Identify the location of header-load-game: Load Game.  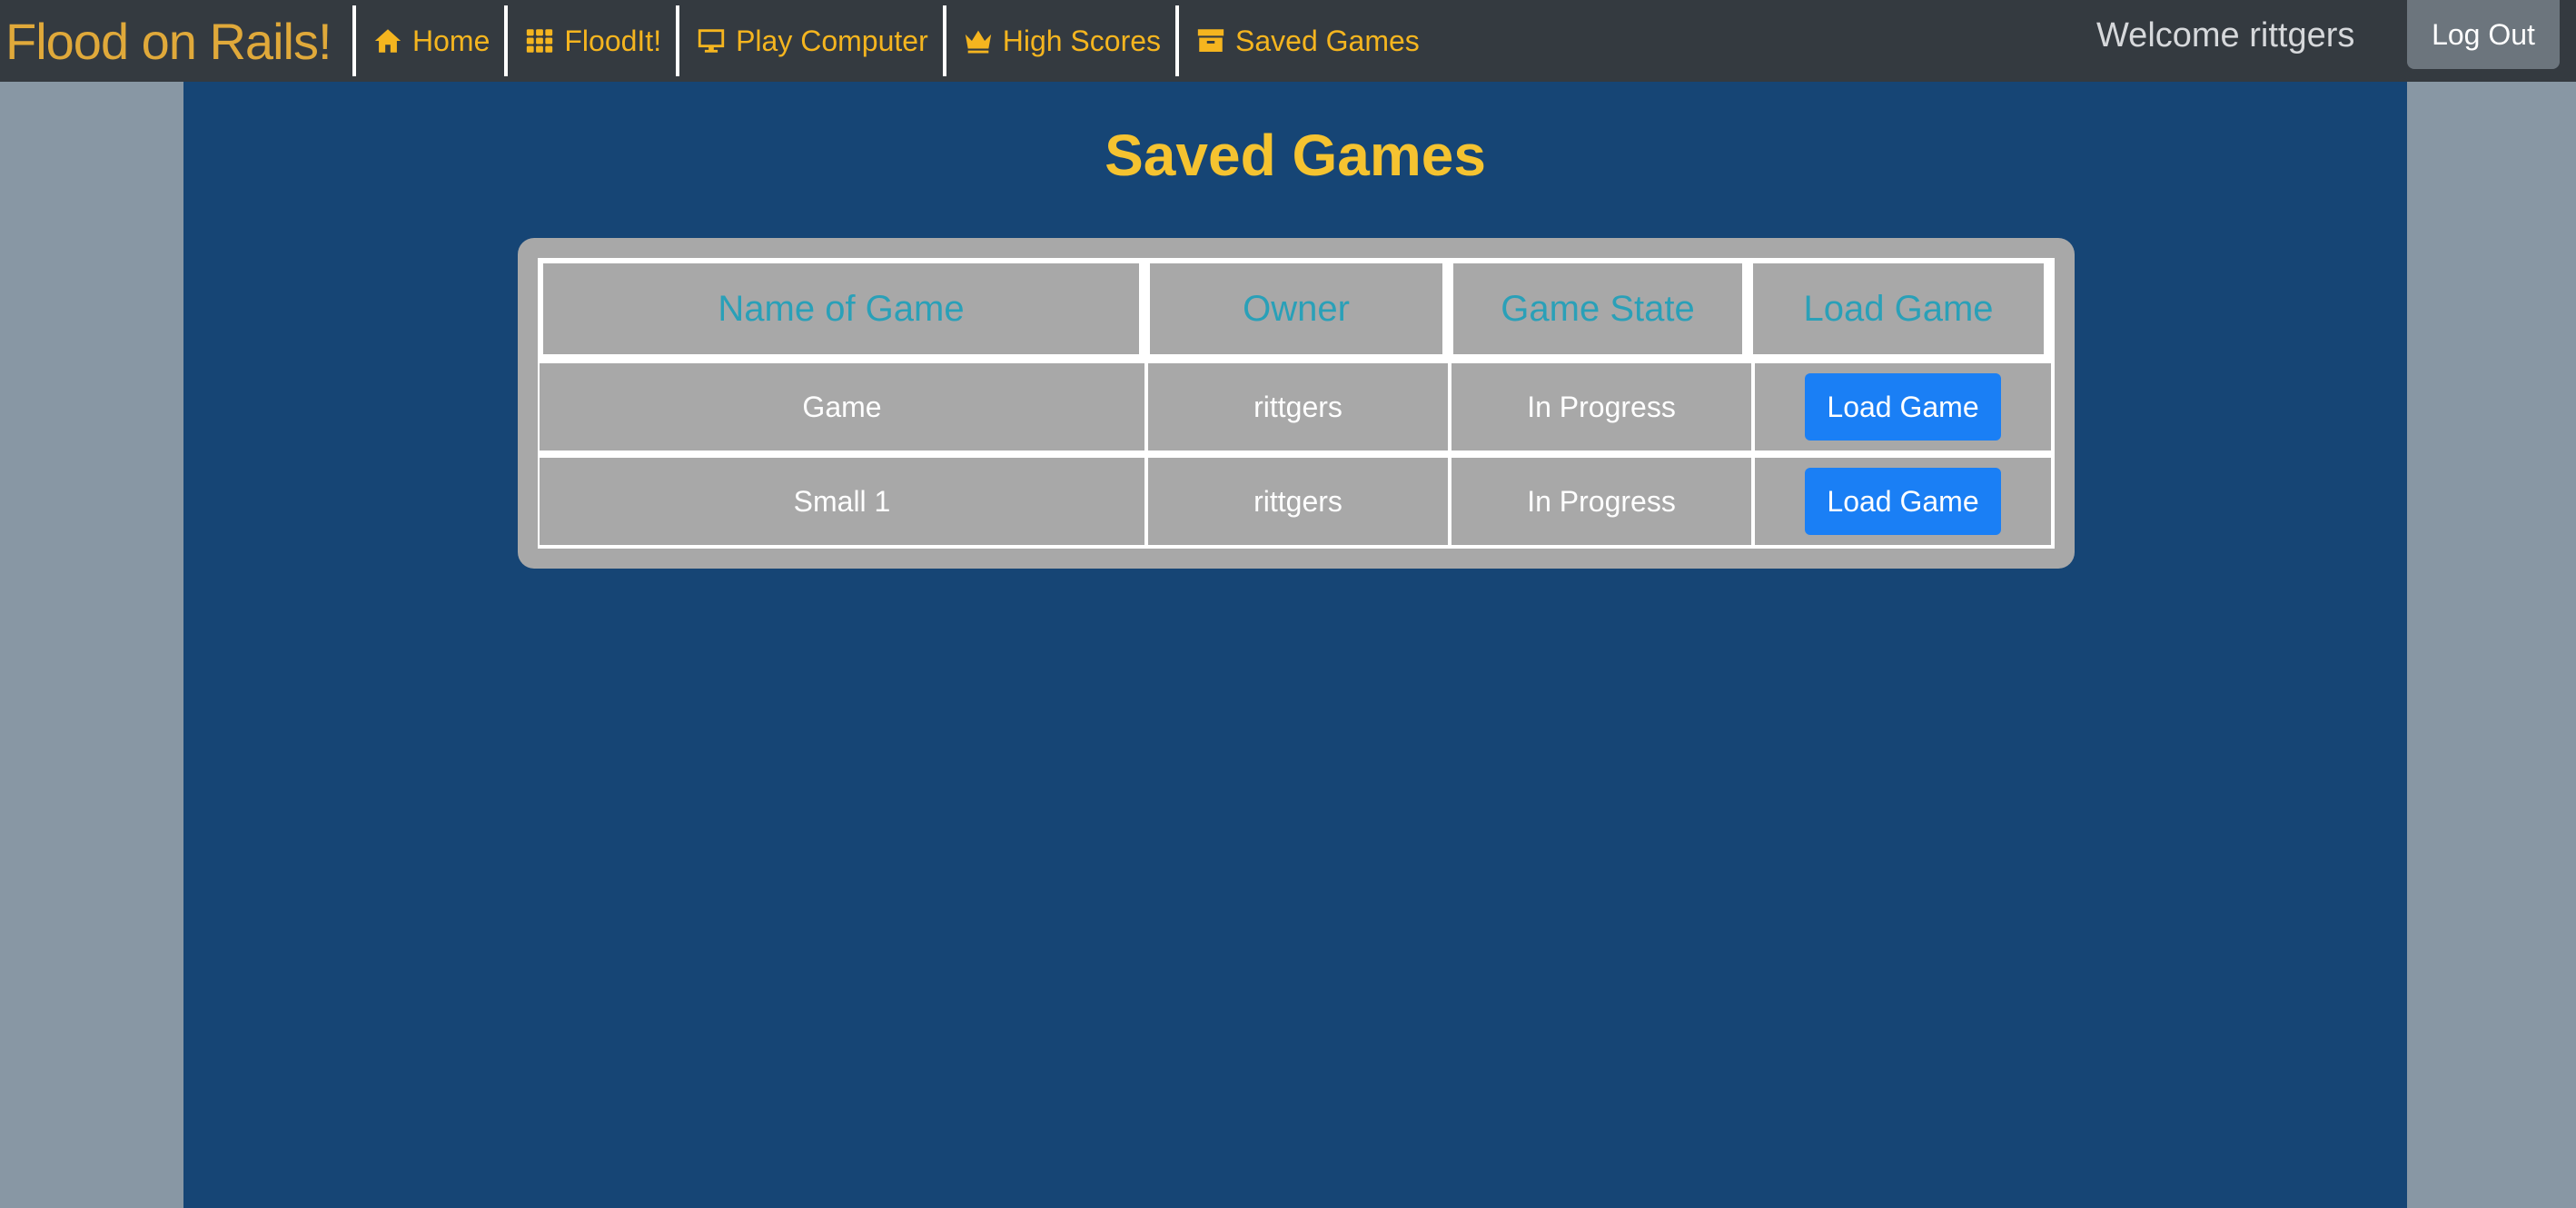
(1898, 308).